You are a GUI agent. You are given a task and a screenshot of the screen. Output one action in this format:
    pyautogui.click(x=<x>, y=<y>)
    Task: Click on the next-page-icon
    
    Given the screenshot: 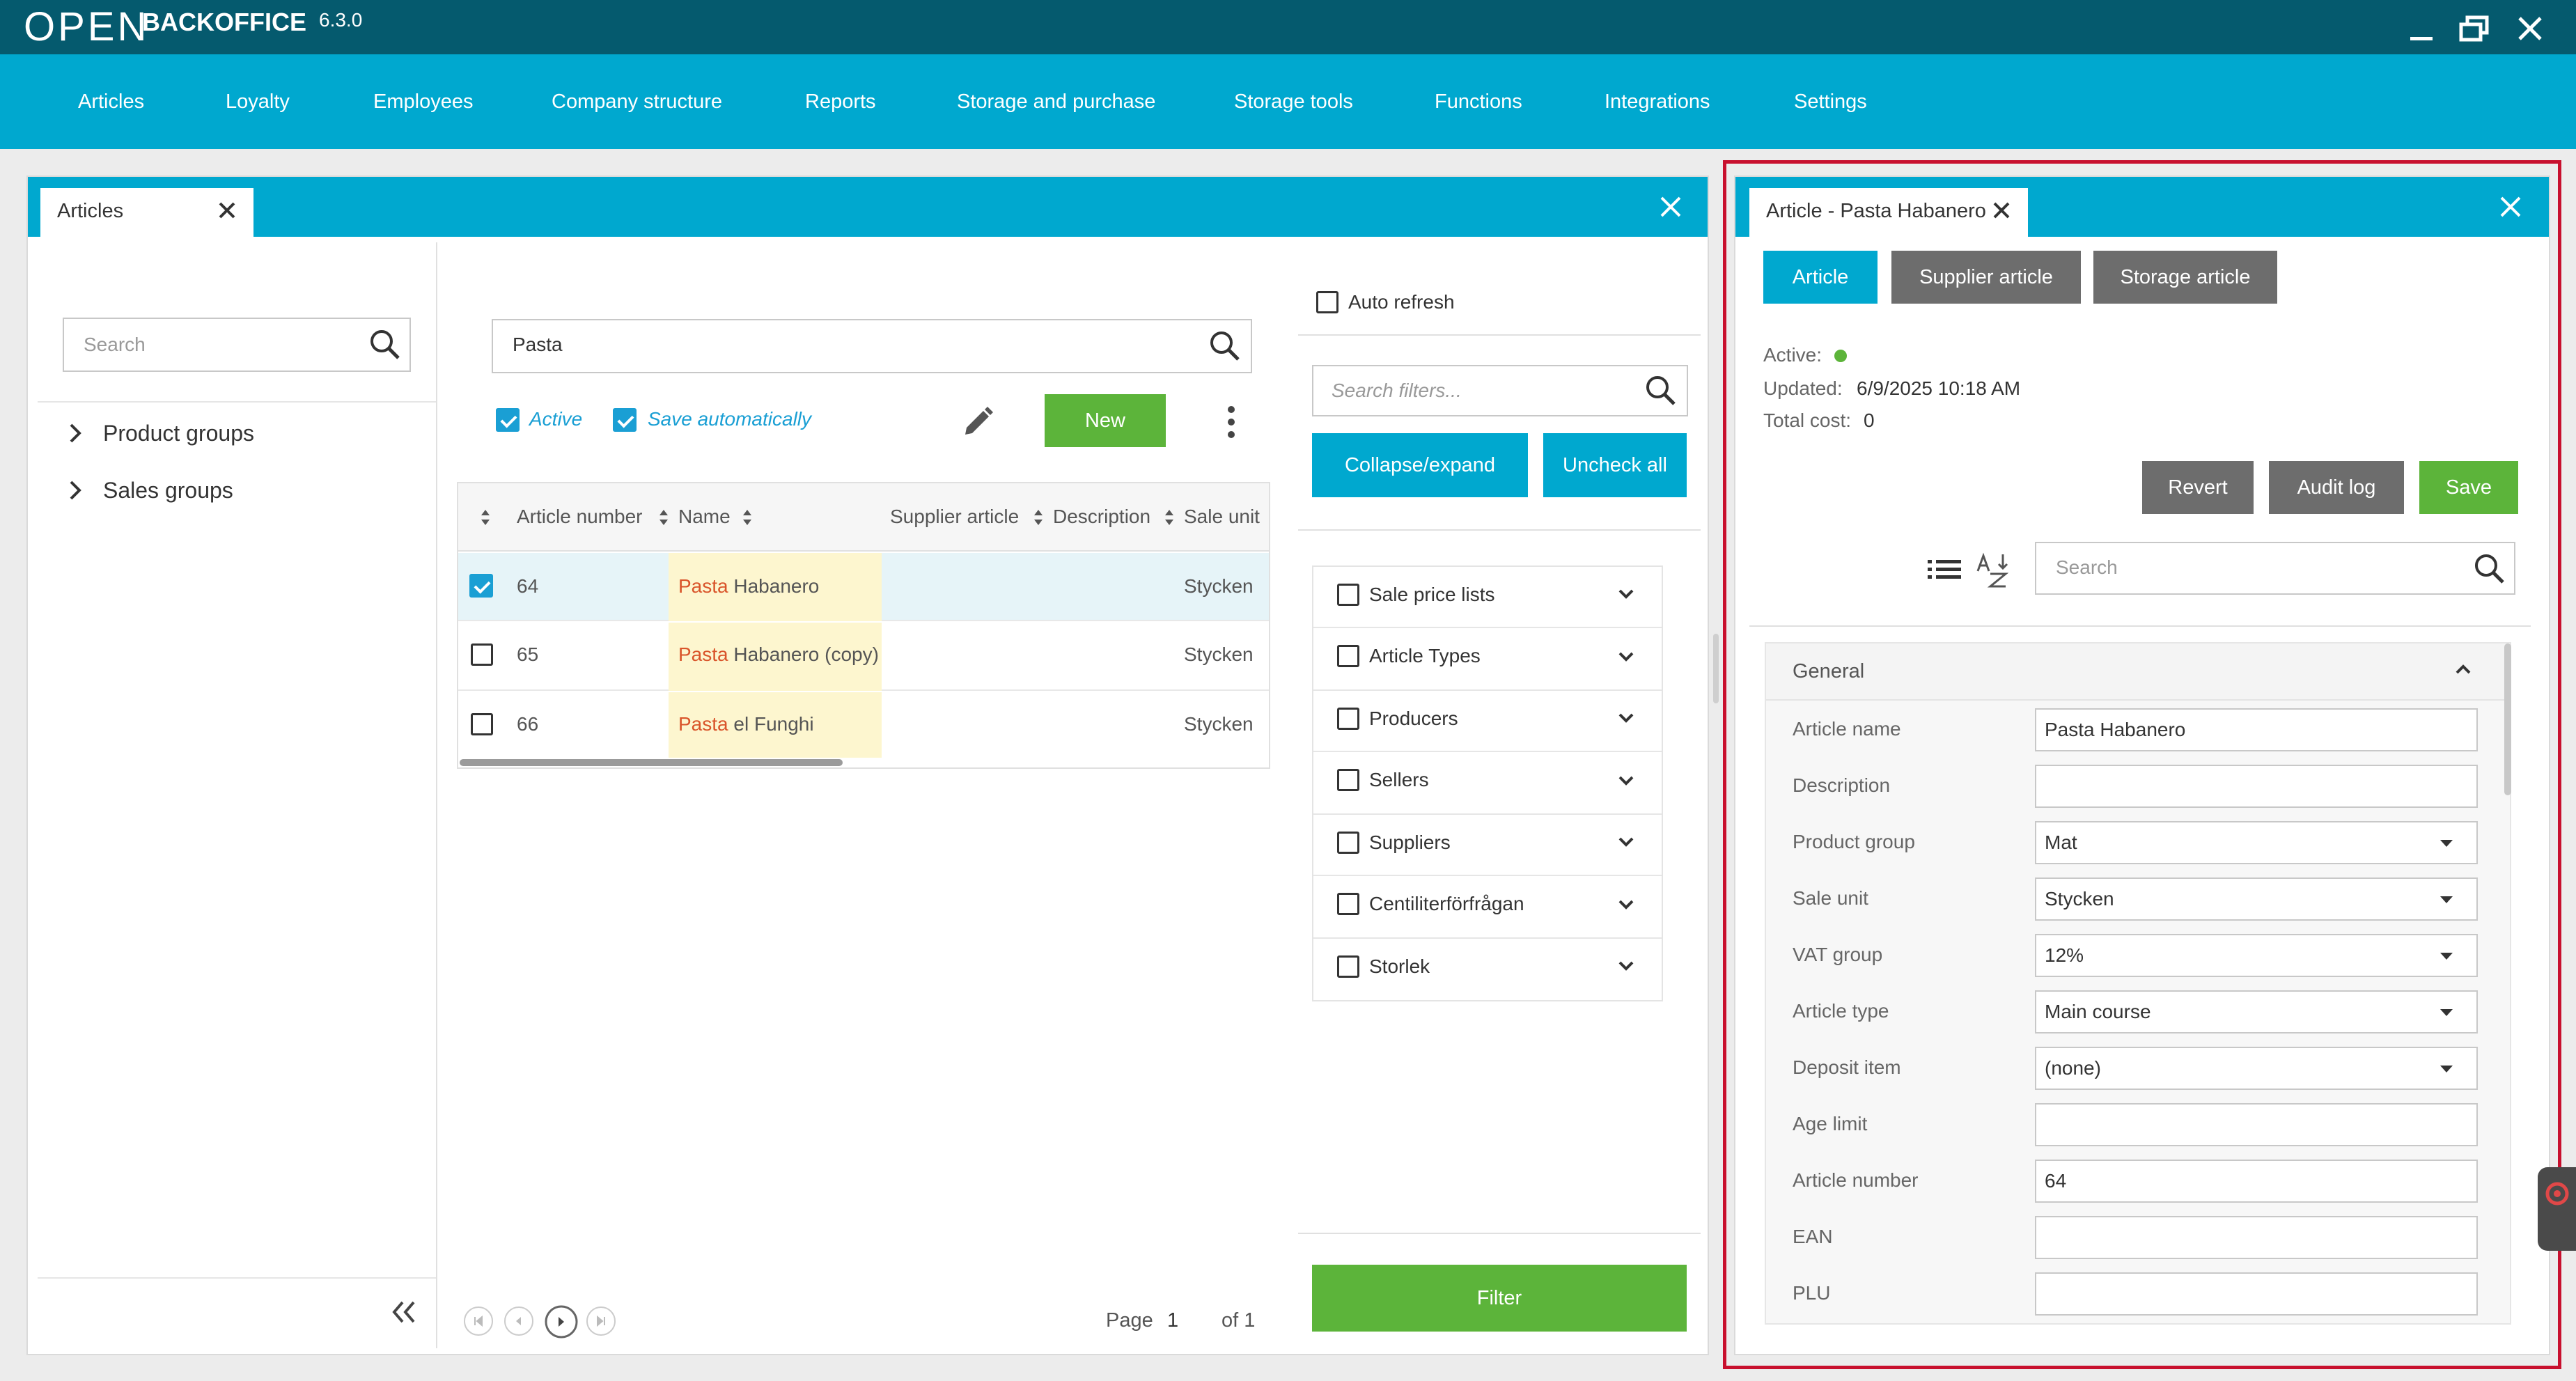 What is the action you would take?
    pyautogui.click(x=561, y=1322)
    